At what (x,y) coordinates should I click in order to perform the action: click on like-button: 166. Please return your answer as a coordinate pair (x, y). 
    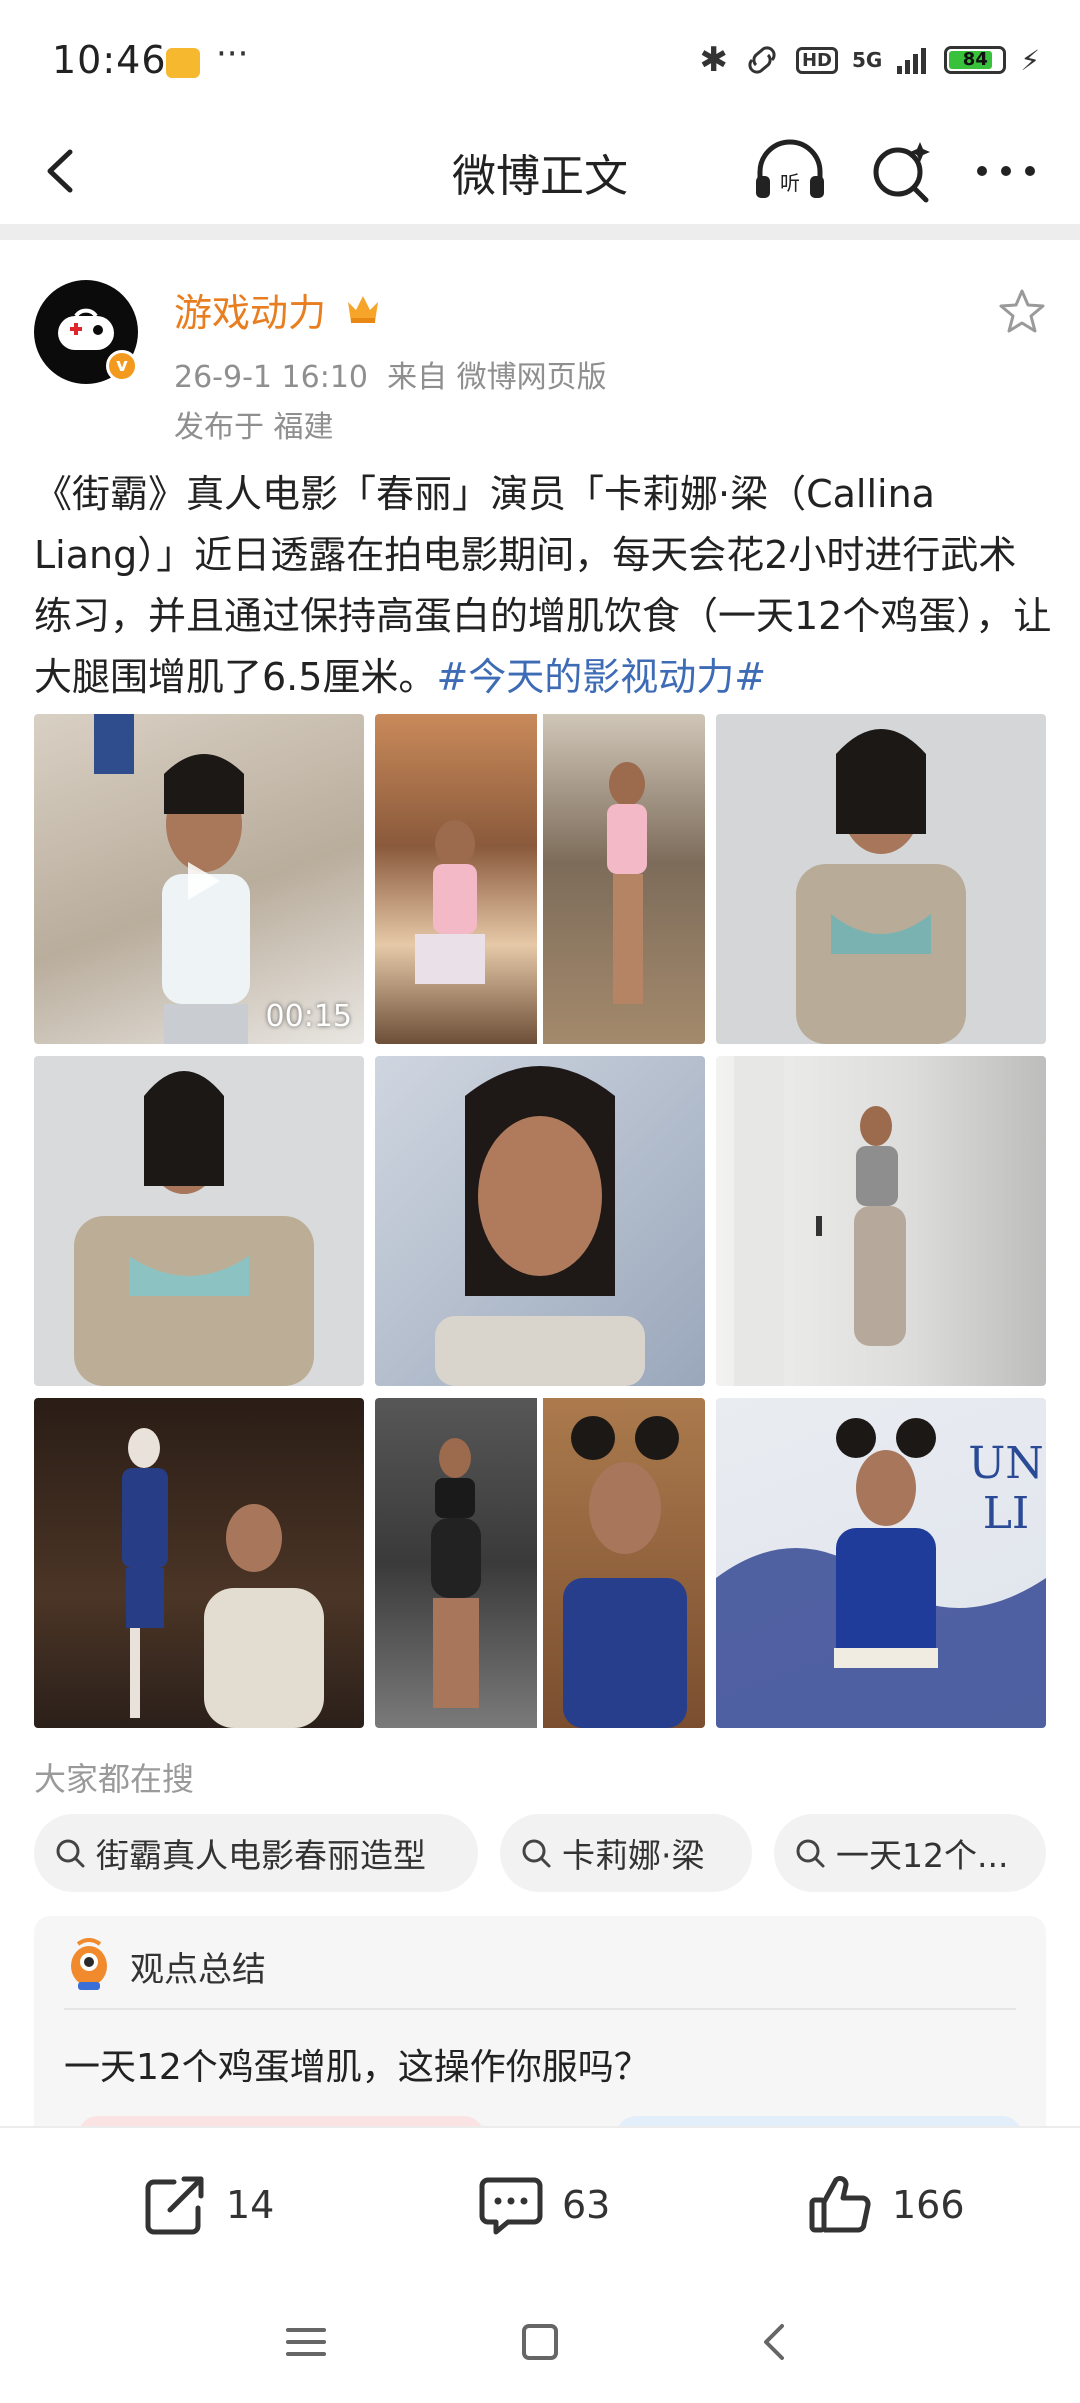
    Looking at the image, I should click on (885, 2205).